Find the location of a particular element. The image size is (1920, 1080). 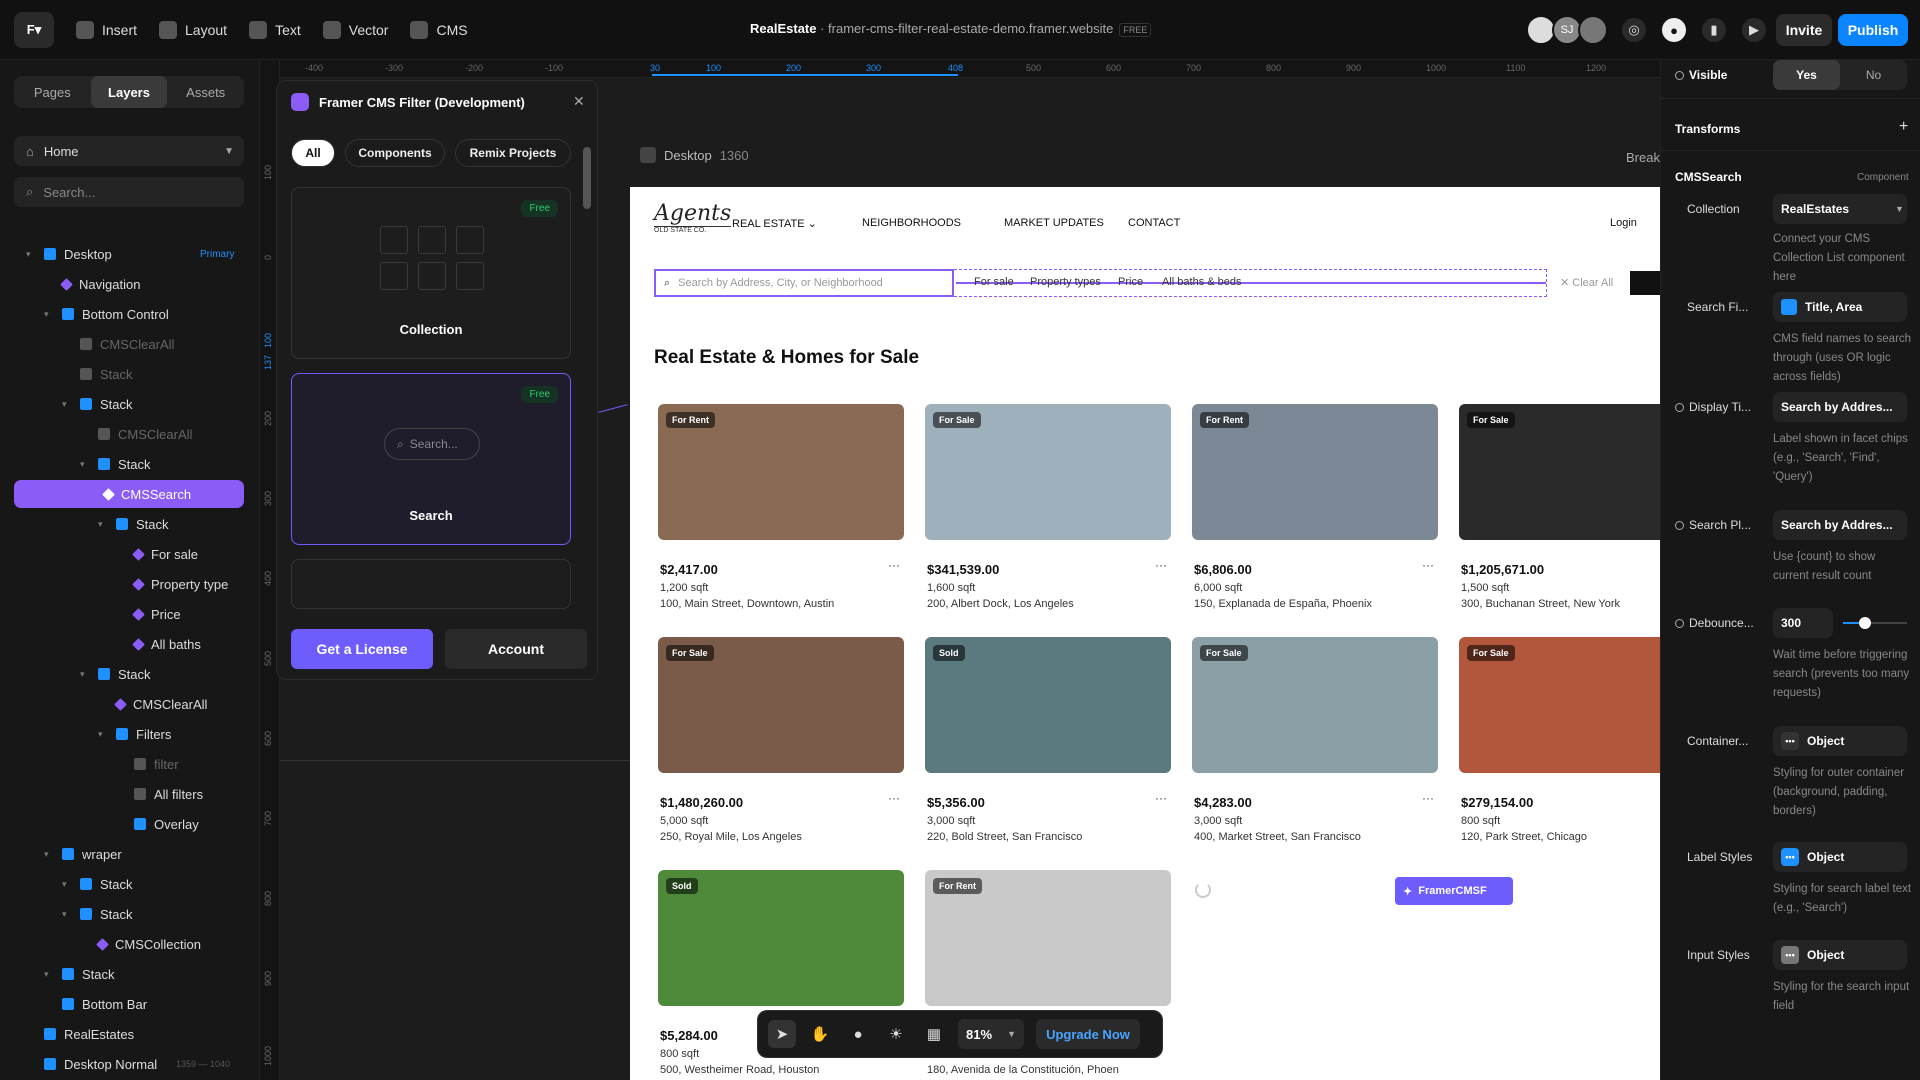

page-selector: ⌂ Home ▼ is located at coordinates (129, 151).